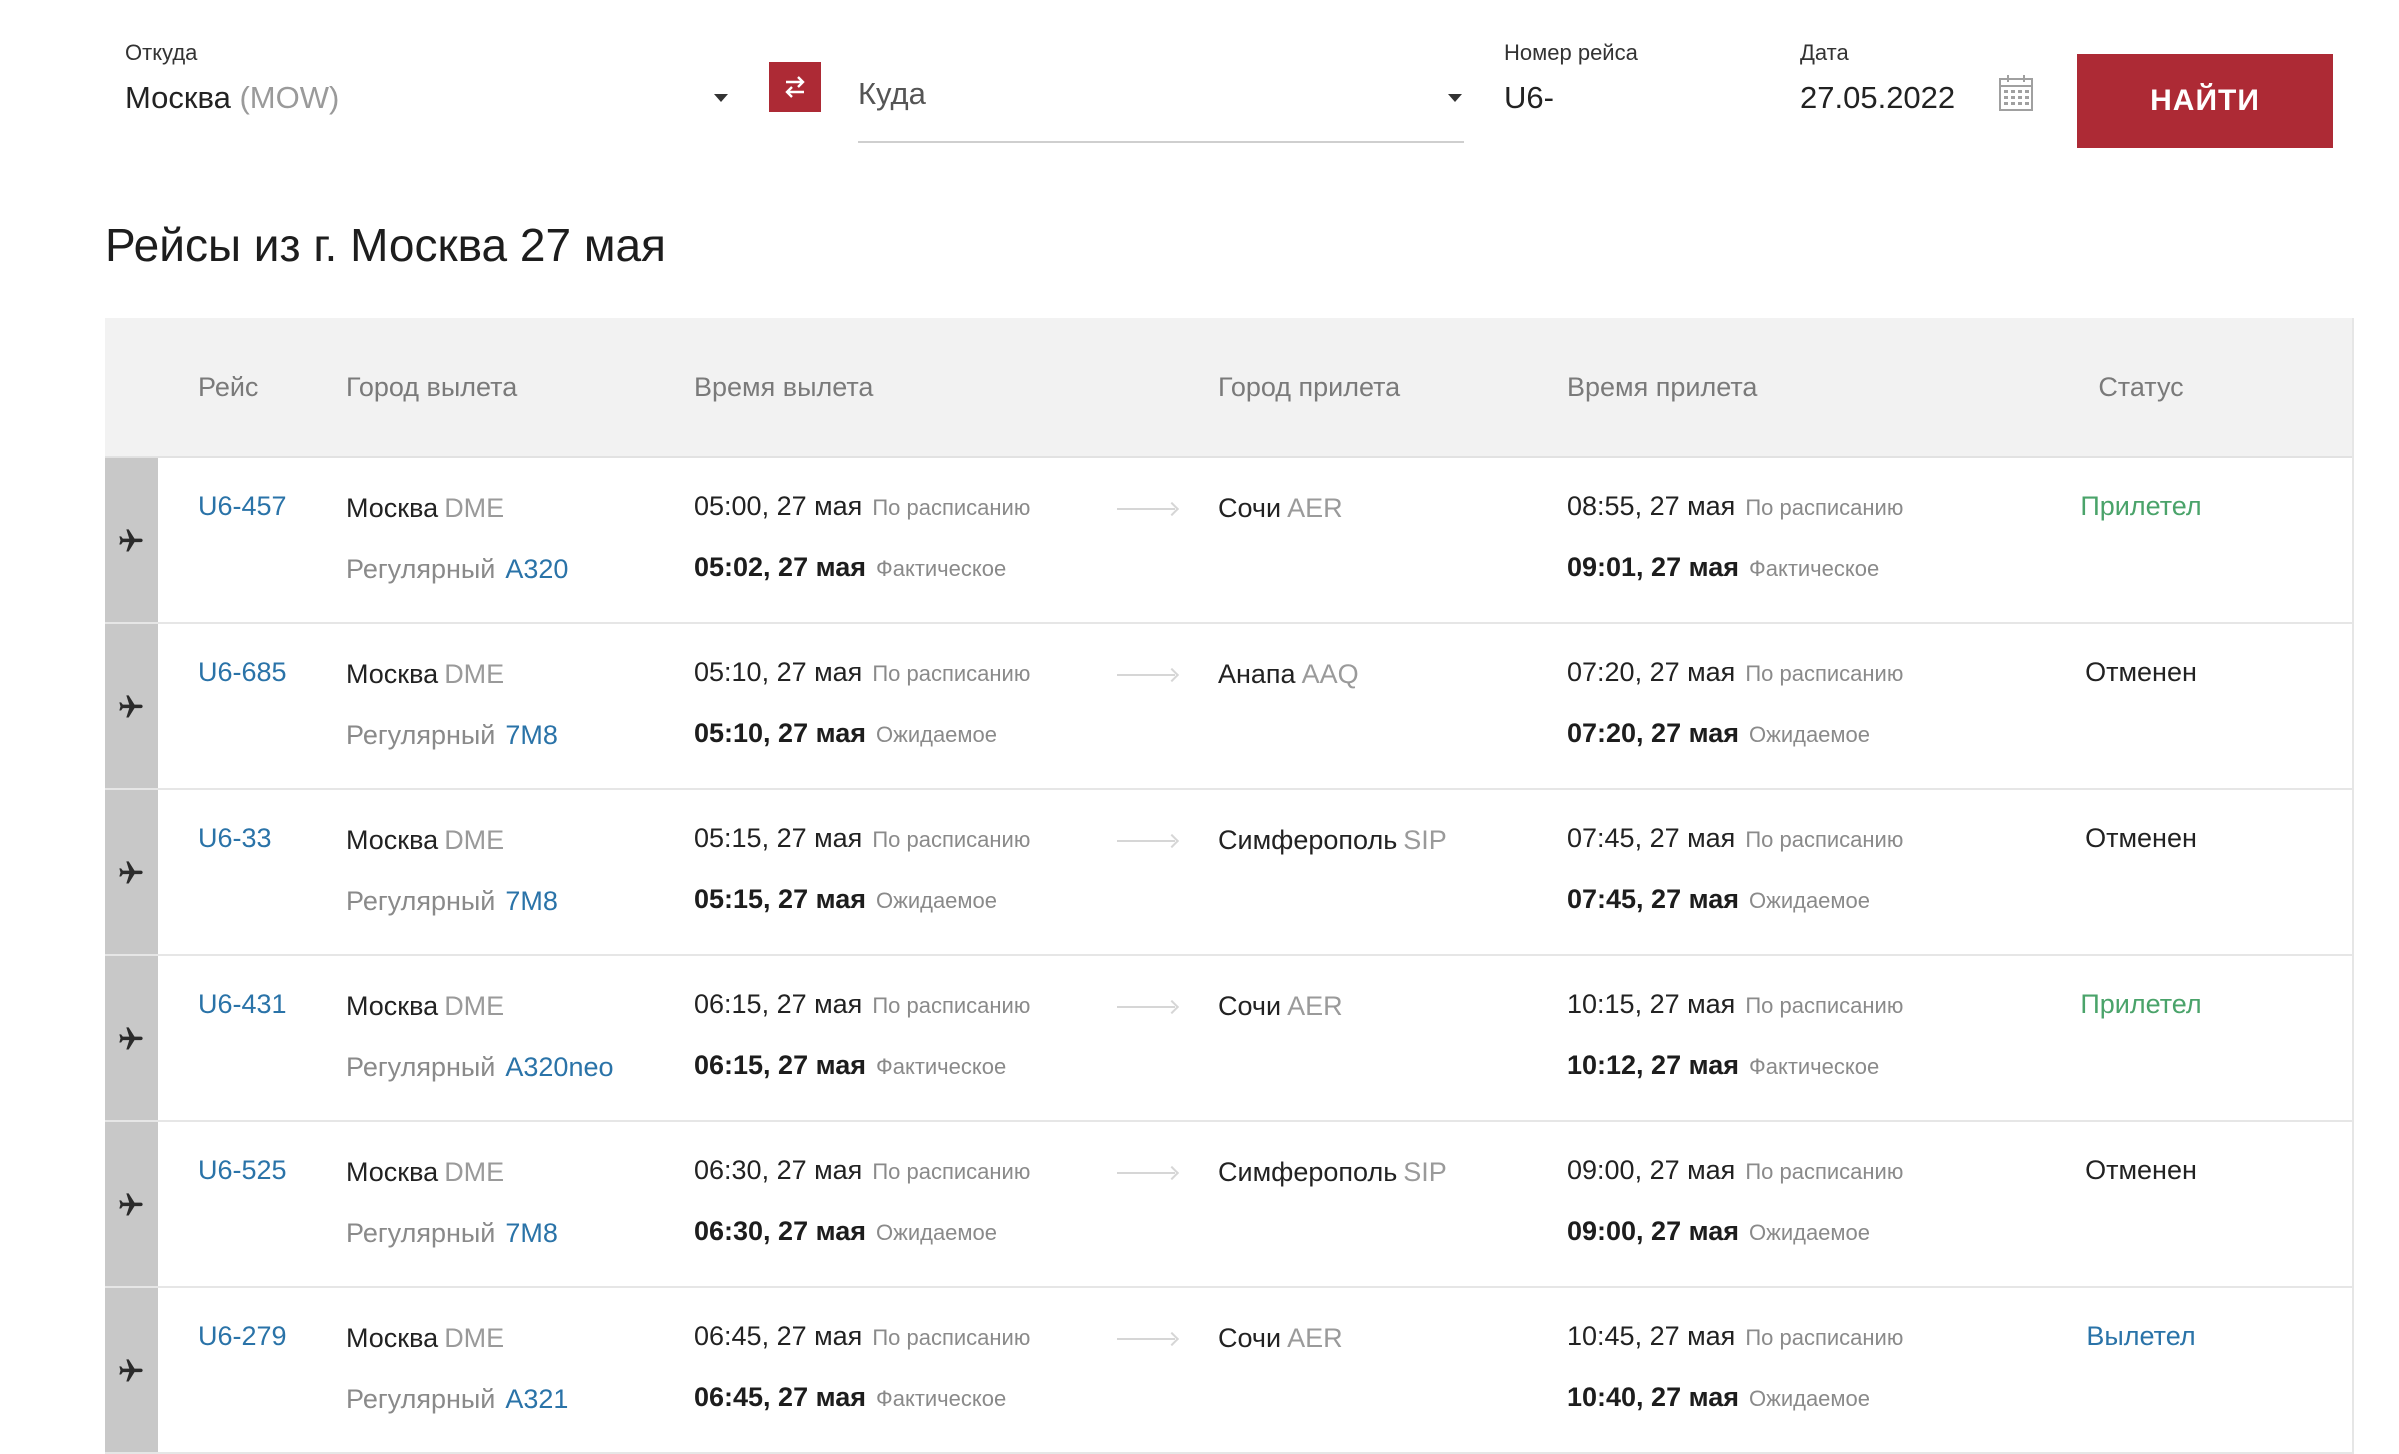 The image size is (2399, 1454). I want to click on flight-number-link: U6-685, so click(242, 672).